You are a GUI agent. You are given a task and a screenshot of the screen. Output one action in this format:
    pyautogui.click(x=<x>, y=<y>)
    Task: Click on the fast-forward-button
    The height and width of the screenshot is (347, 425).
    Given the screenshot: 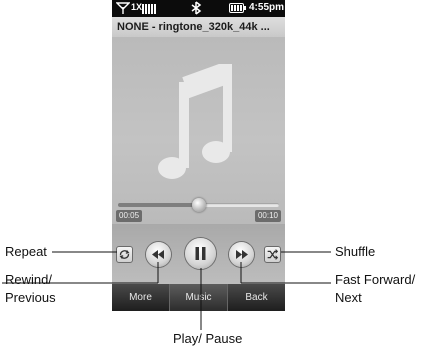 What is the action you would take?
    pyautogui.click(x=241, y=254)
    